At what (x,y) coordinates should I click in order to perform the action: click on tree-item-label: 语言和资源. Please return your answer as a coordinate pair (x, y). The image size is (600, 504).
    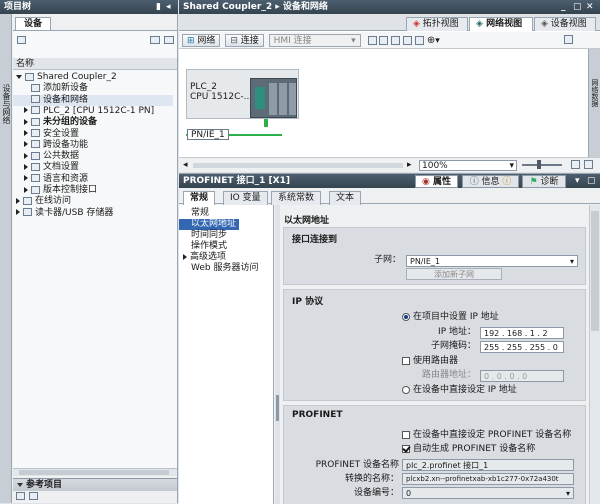
    Looking at the image, I should click on (66, 178).